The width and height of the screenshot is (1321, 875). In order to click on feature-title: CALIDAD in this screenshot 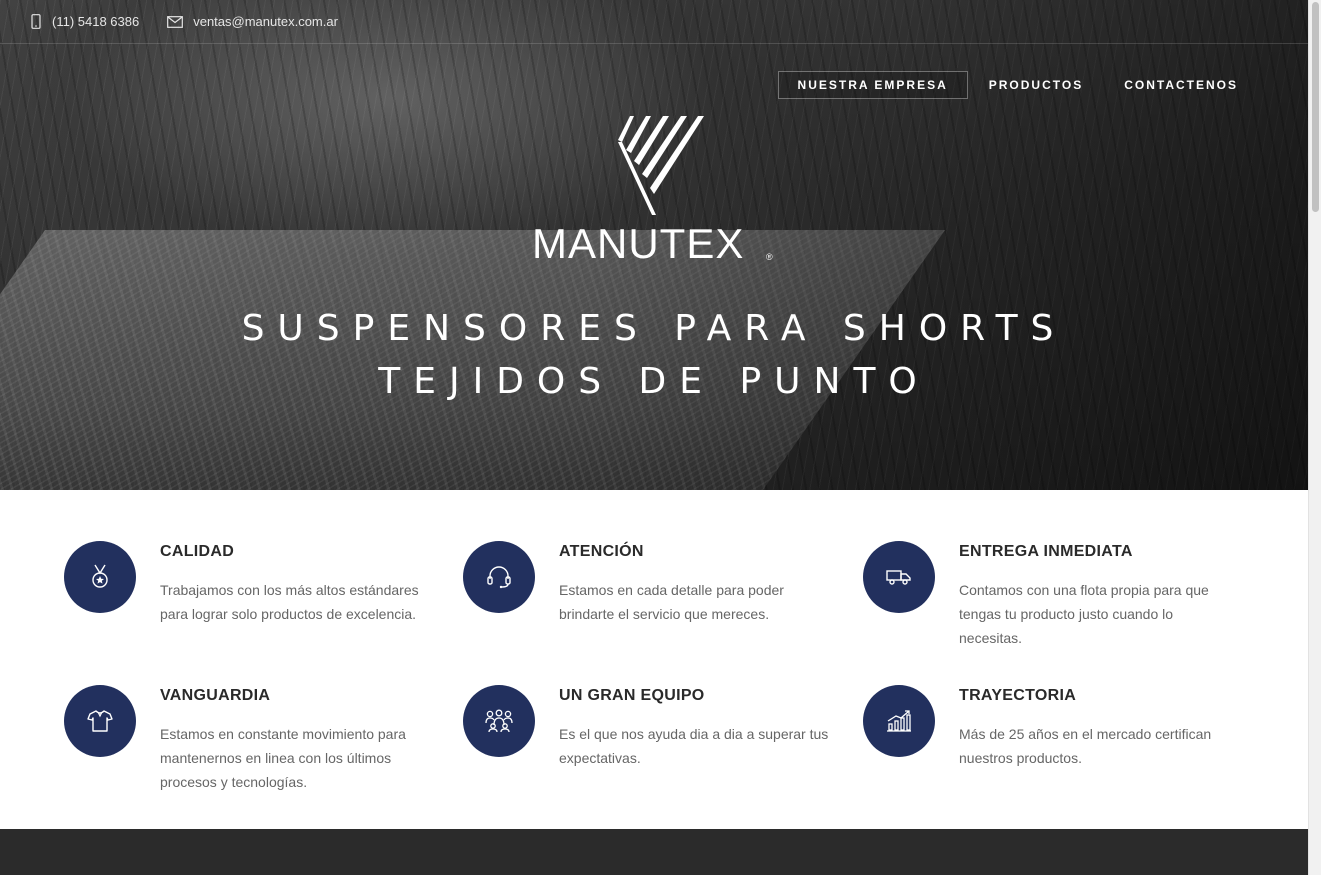, I will do `click(197, 551)`.